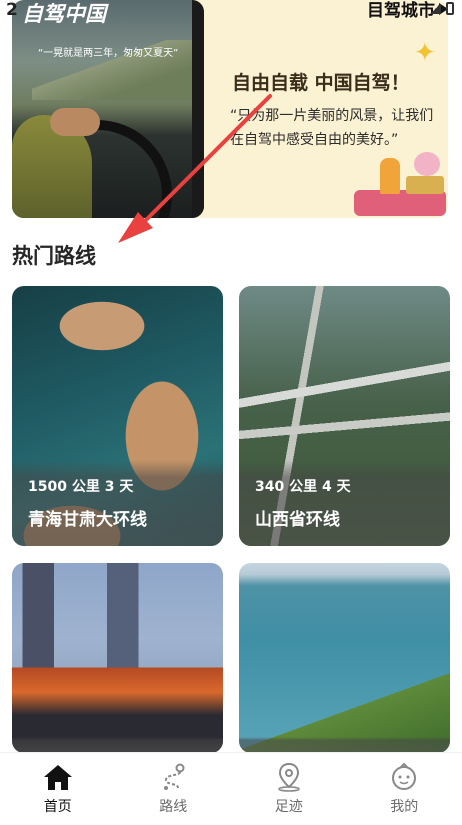 This screenshot has width=462, height=825. What do you see at coordinates (81, 487) in the screenshot?
I see `route-meta: 1500 公里 3 天` at bounding box center [81, 487].